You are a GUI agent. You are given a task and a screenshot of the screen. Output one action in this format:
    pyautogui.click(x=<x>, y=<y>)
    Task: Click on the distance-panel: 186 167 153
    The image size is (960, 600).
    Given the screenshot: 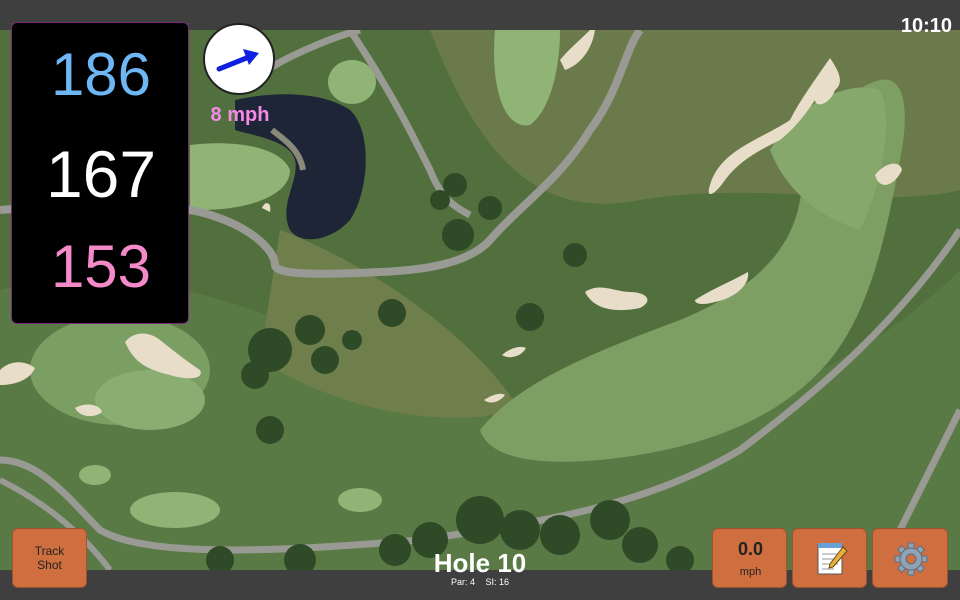 What is the action you would take?
    pyautogui.click(x=100, y=173)
    